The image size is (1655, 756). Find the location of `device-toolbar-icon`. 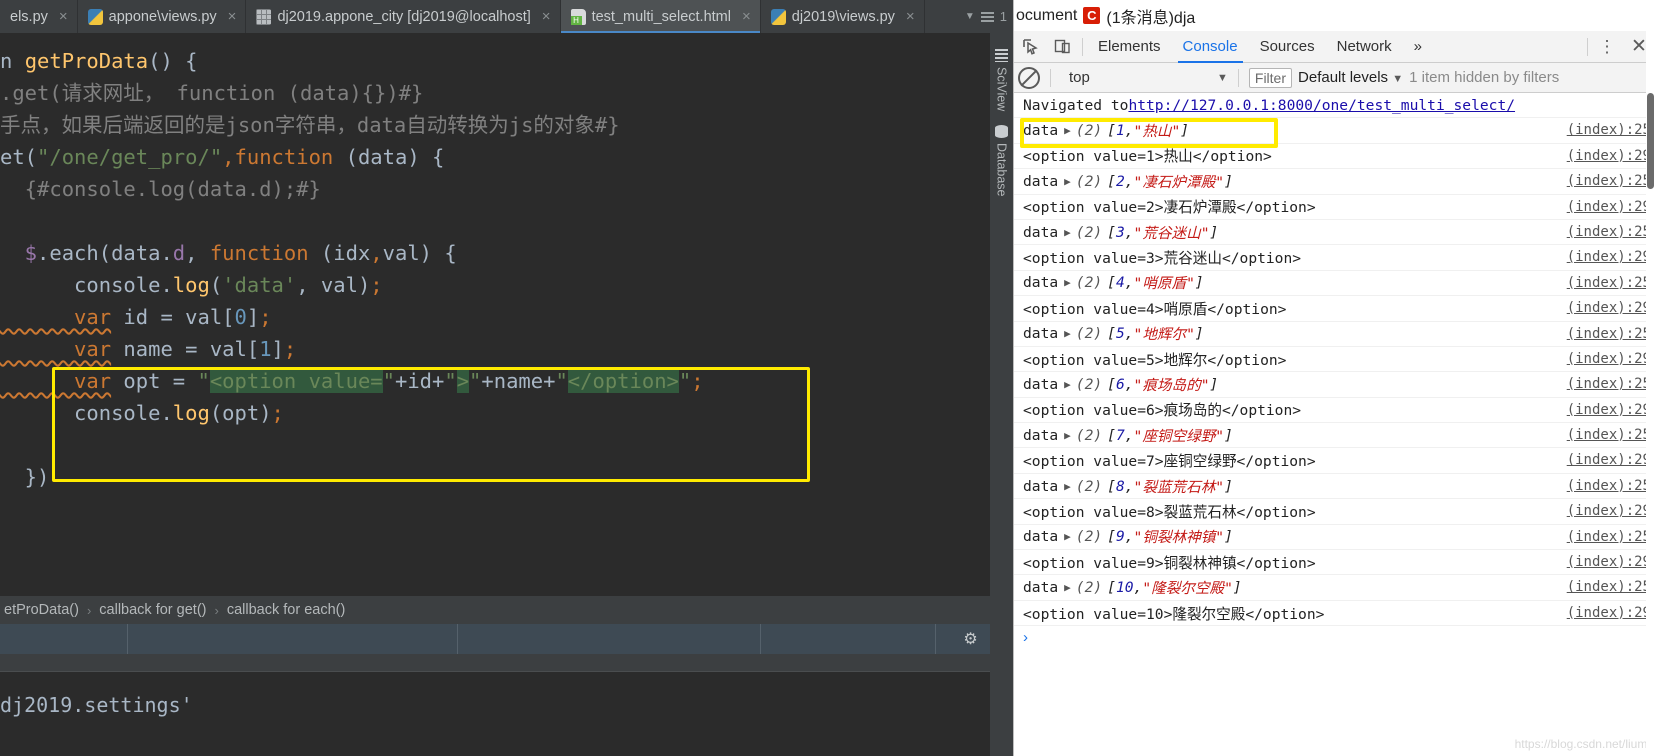

device-toolbar-icon is located at coordinates (1062, 47).